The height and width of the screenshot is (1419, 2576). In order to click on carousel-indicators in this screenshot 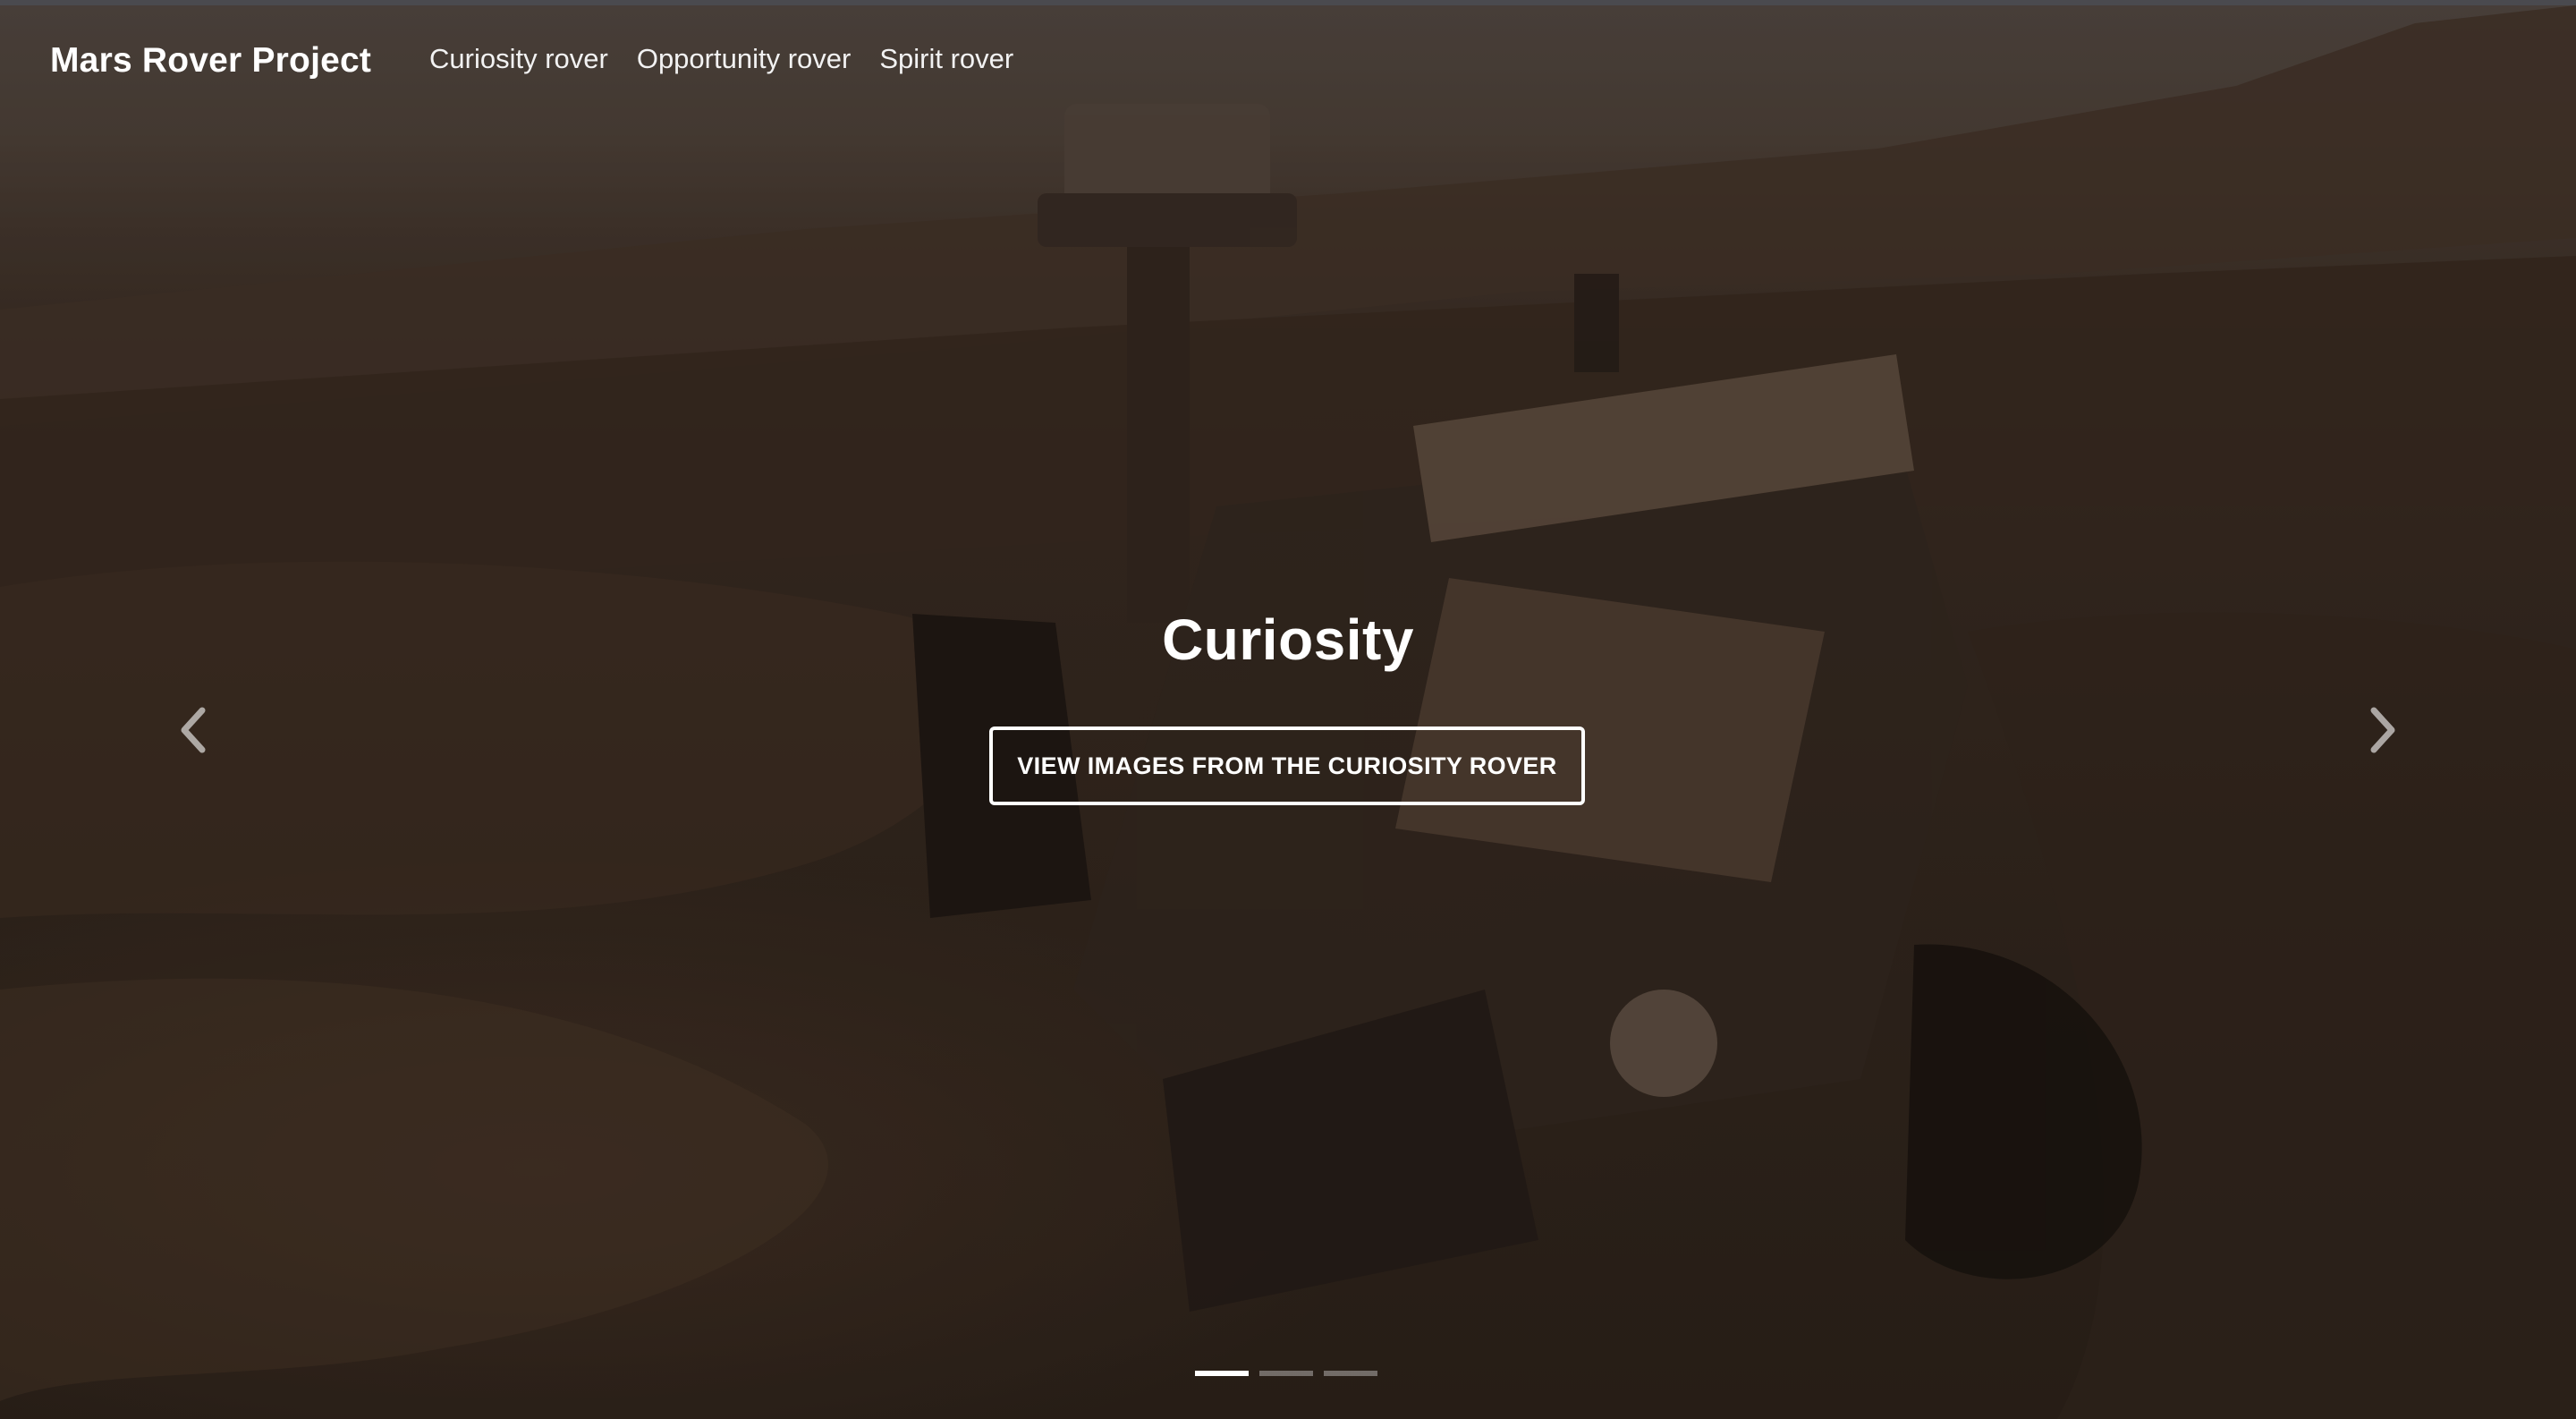, I will do `click(1291, 1373)`.